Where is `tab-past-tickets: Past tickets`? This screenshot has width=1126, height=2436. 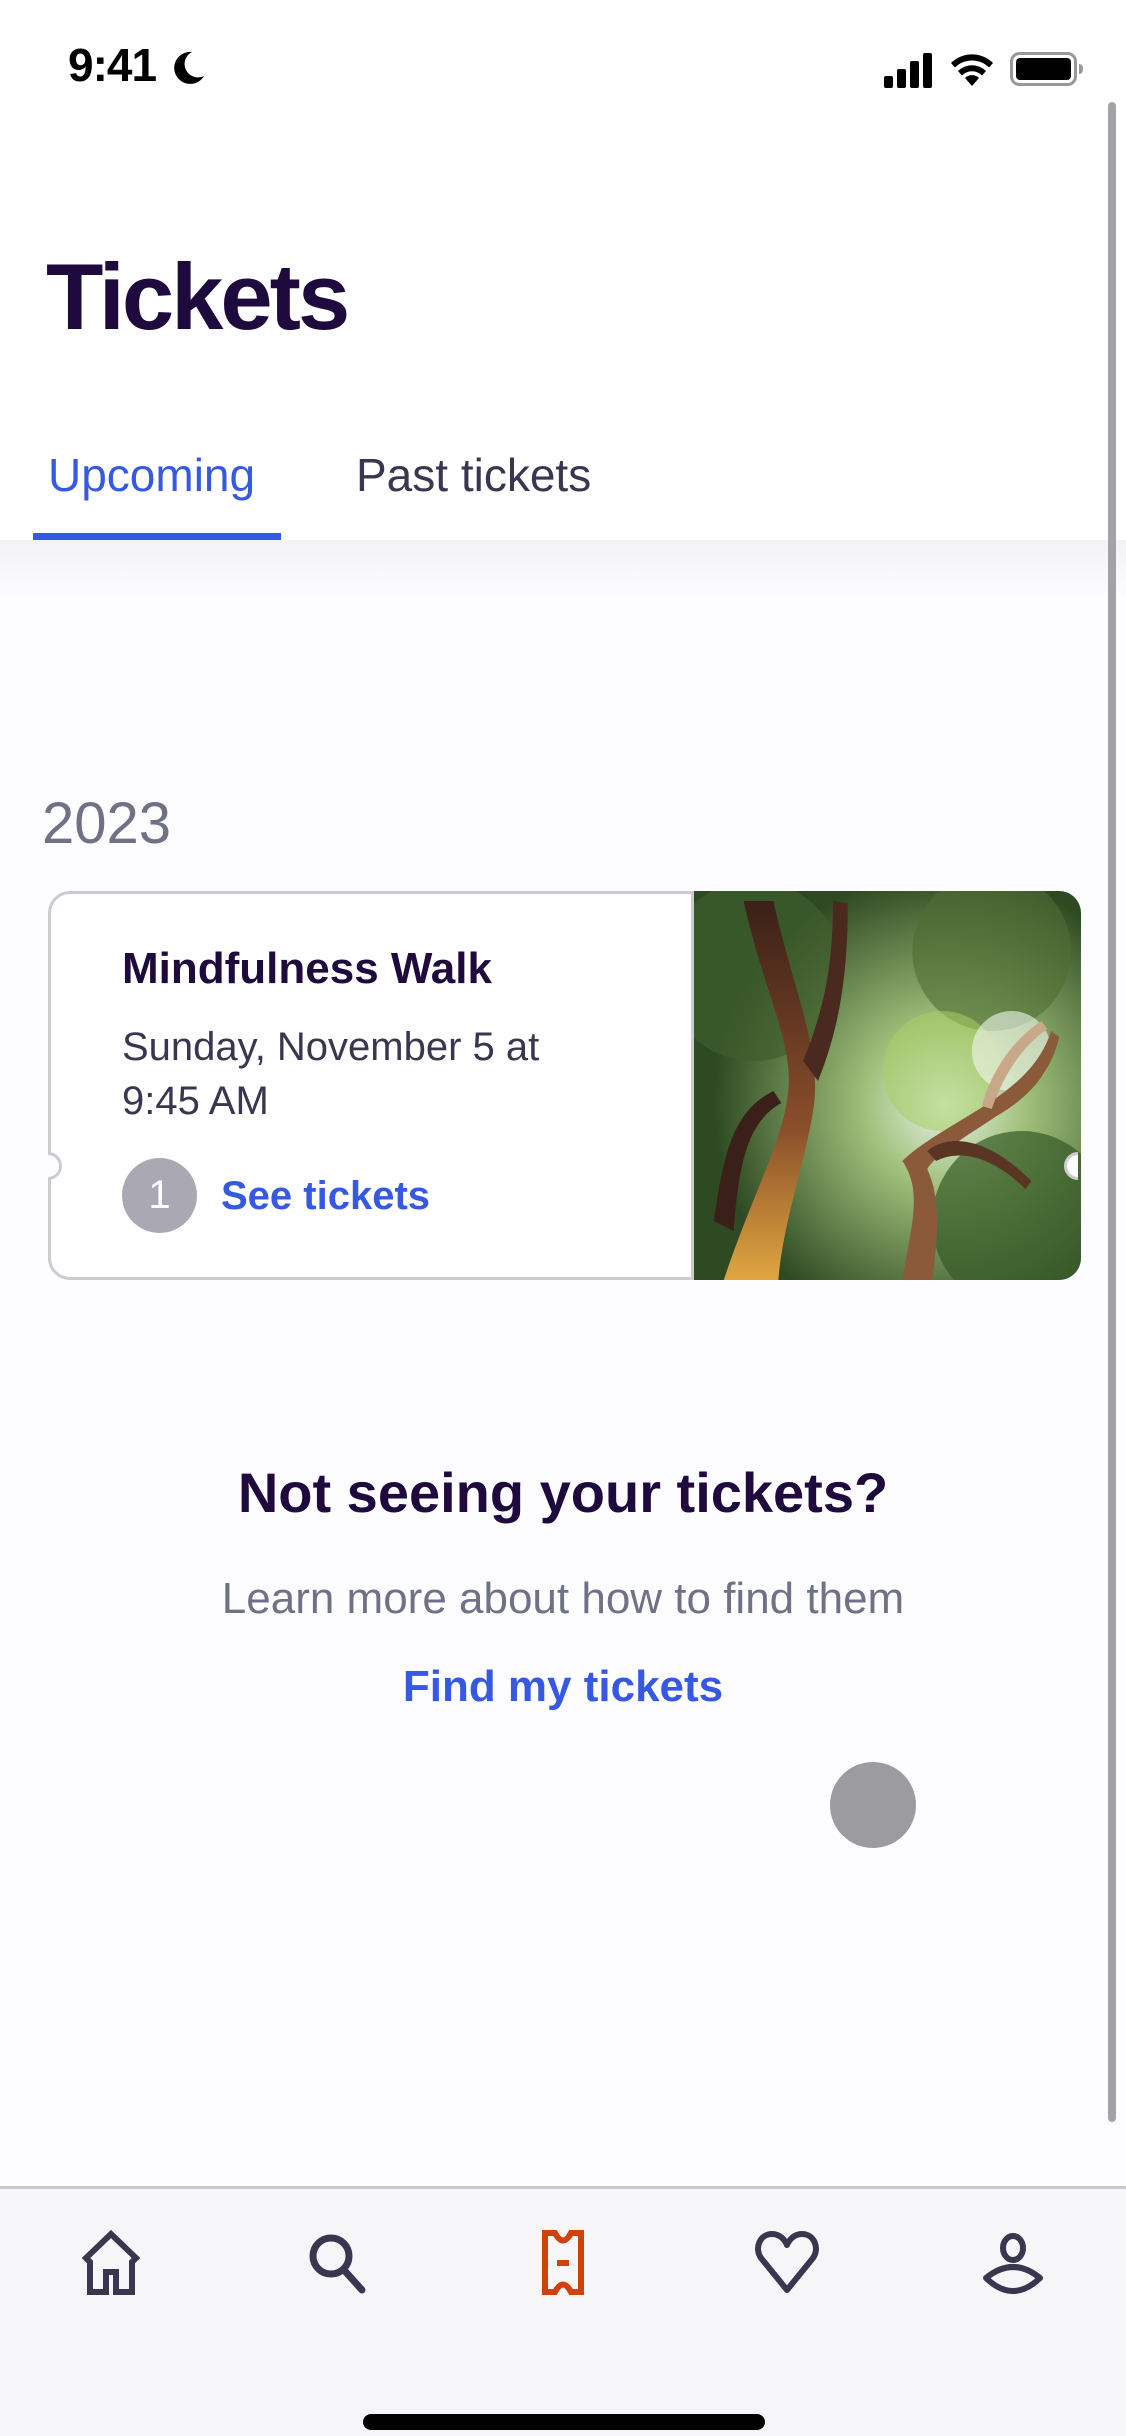 tab-past-tickets: Past tickets is located at coordinates (473, 475).